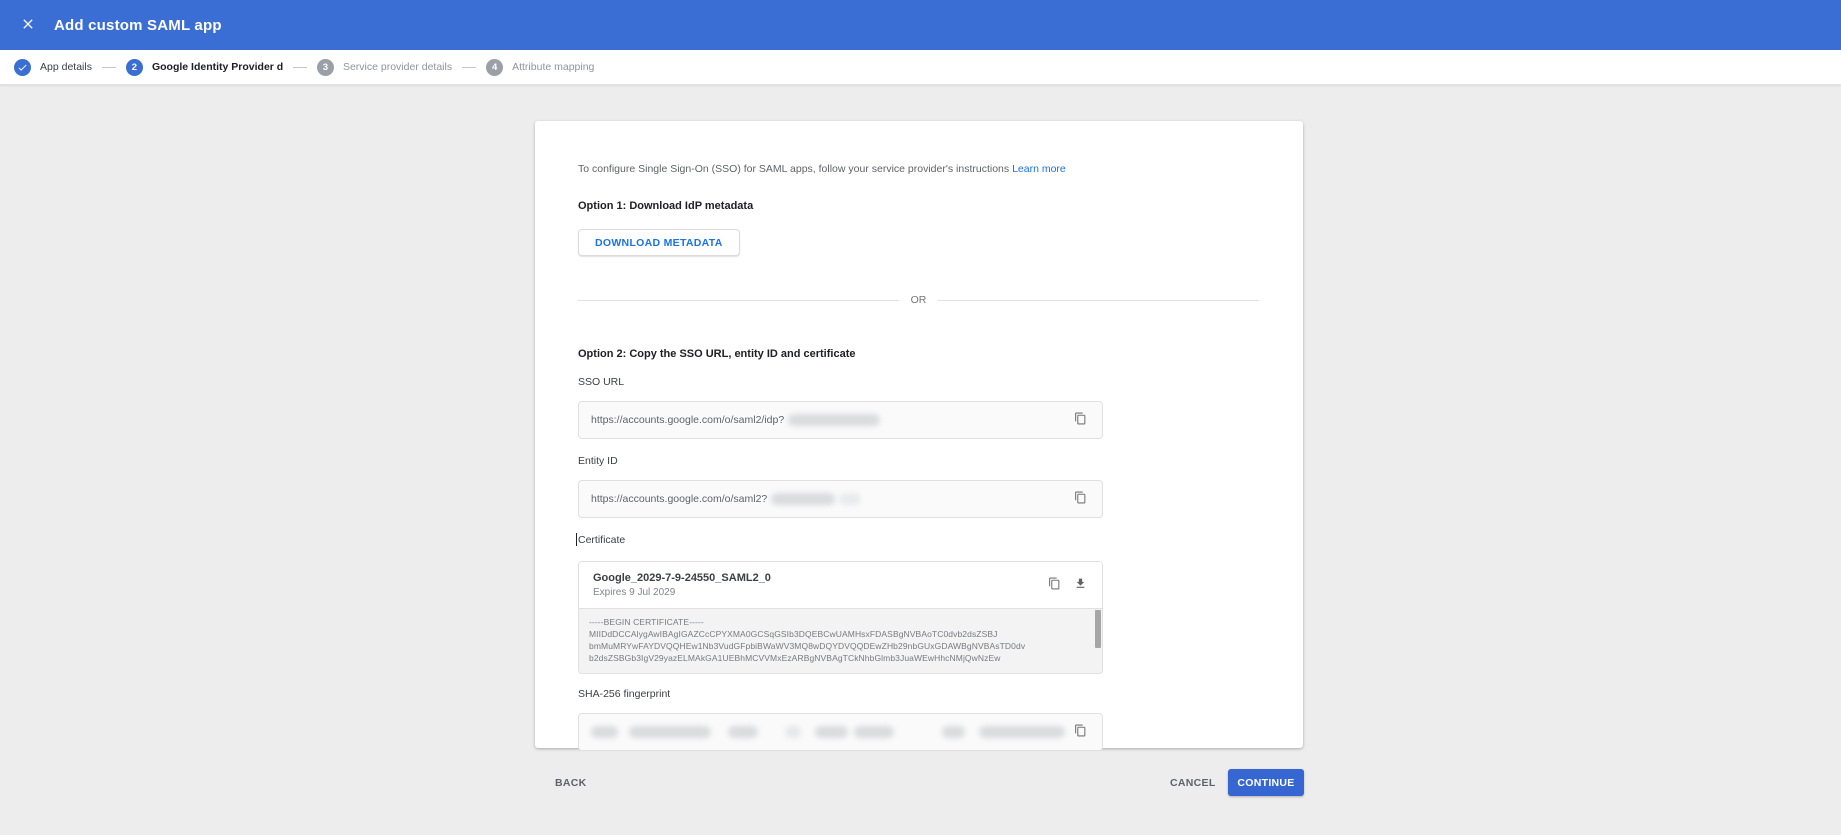  I want to click on sso-url-label: SSO URL, so click(601, 382).